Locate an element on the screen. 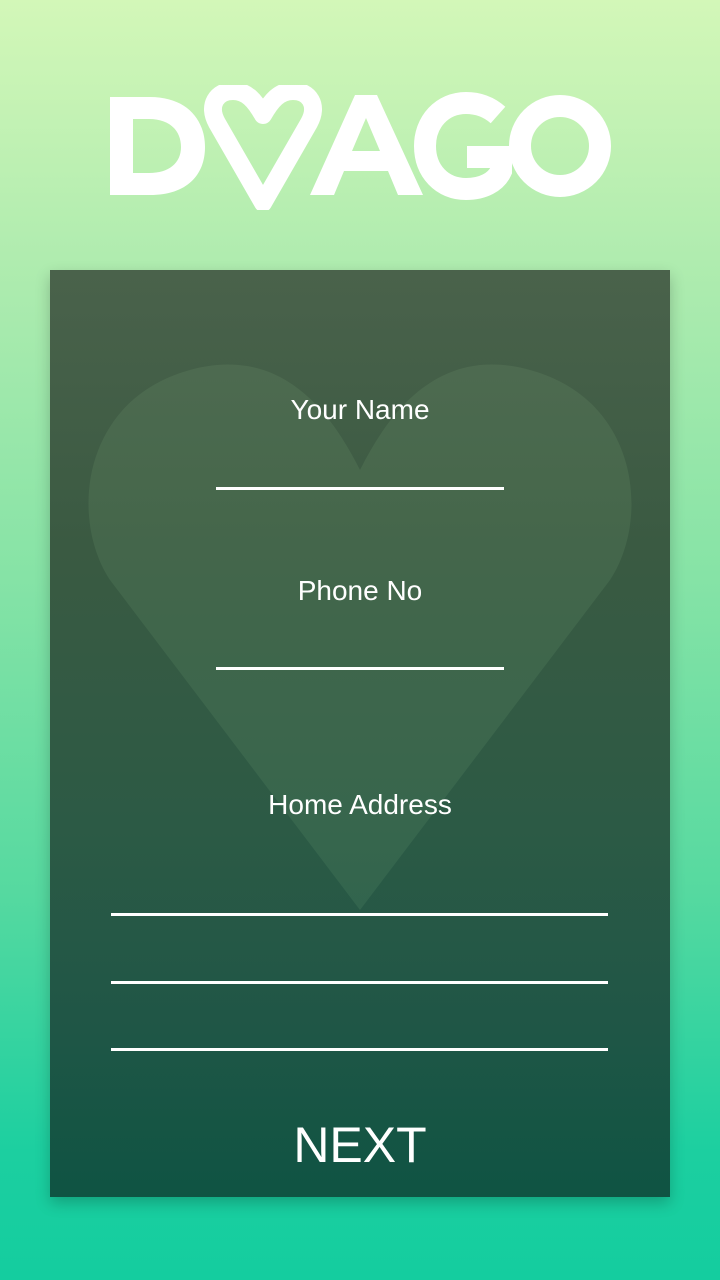  address-label: Home Address is located at coordinates (360, 804).